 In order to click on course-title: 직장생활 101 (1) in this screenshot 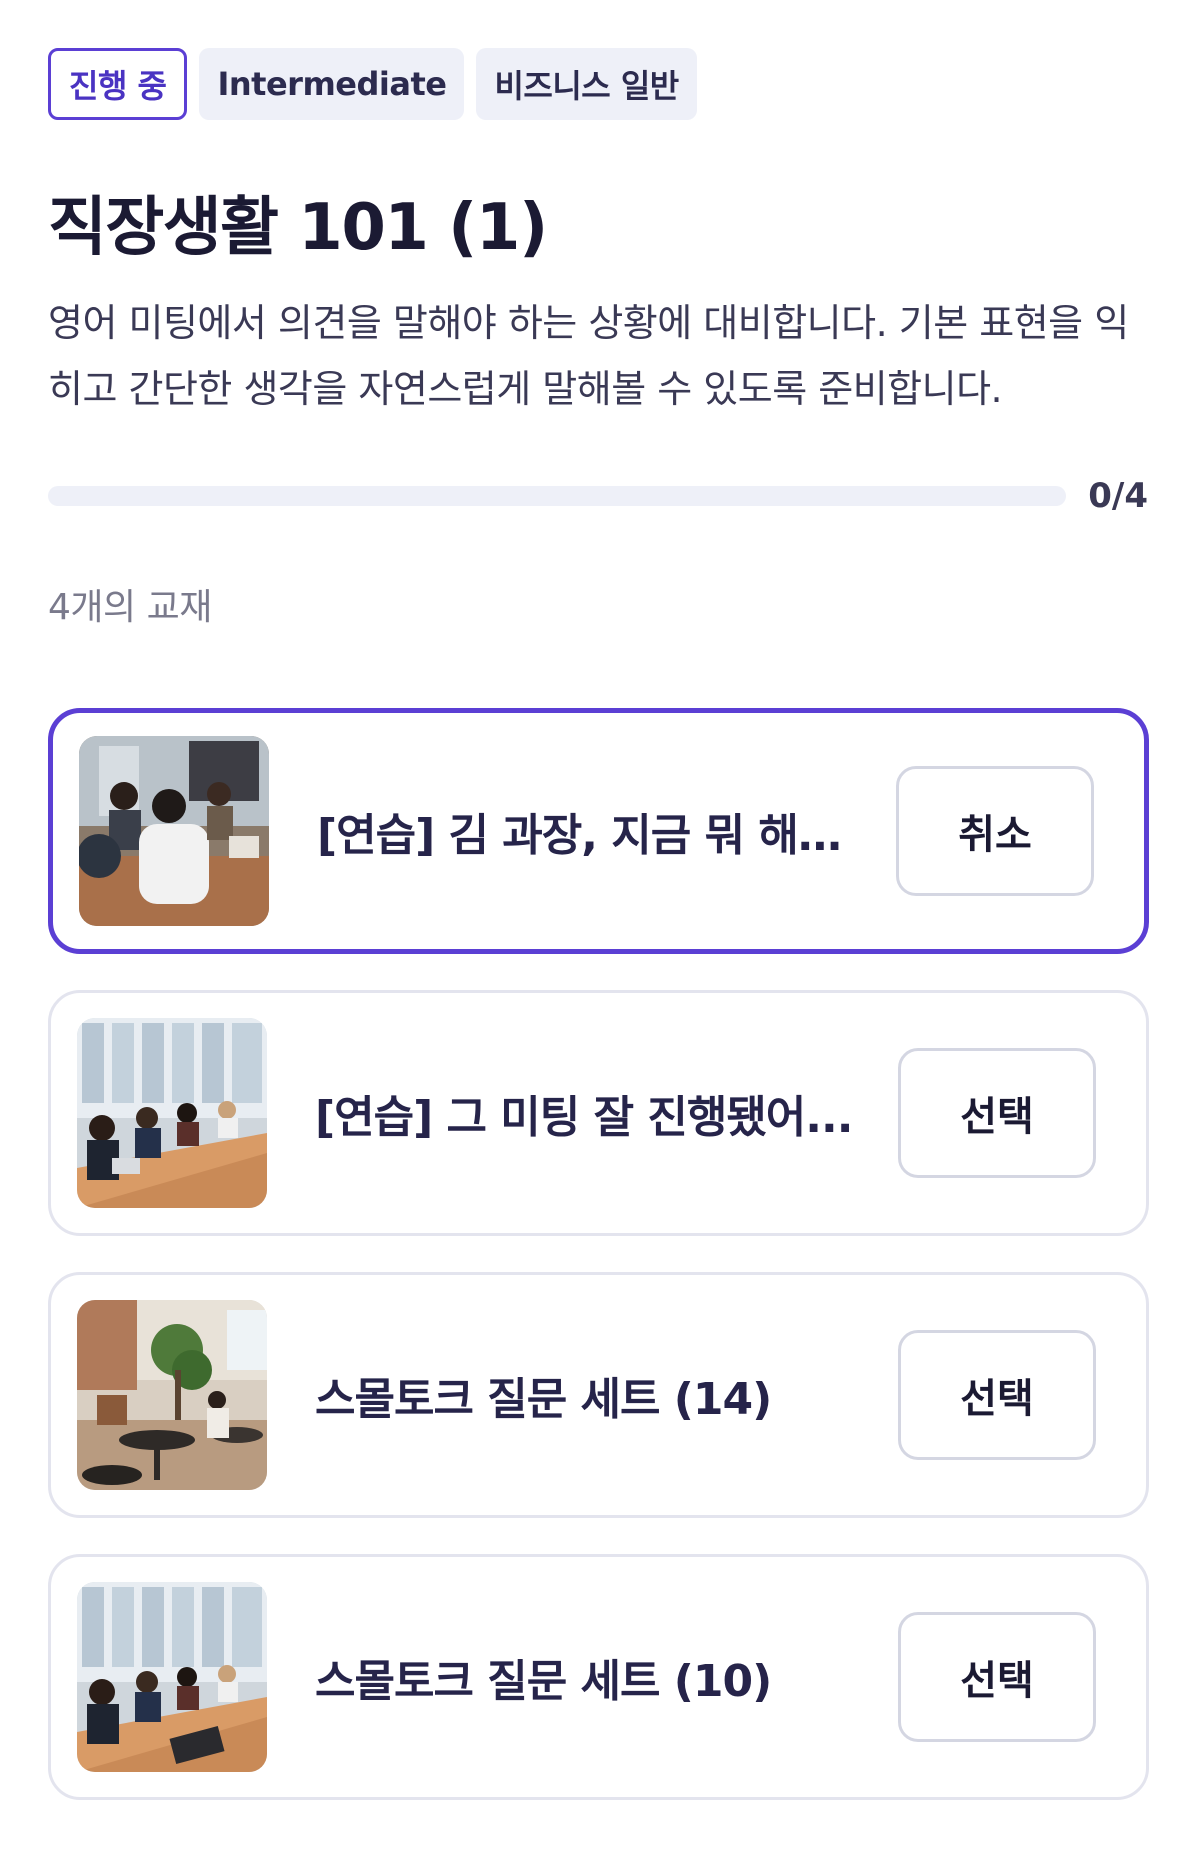, I will do `click(298, 228)`.